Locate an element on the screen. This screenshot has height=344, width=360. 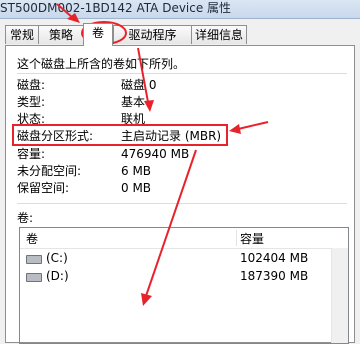
tab-volumes: 卷 is located at coordinates (98, 34).